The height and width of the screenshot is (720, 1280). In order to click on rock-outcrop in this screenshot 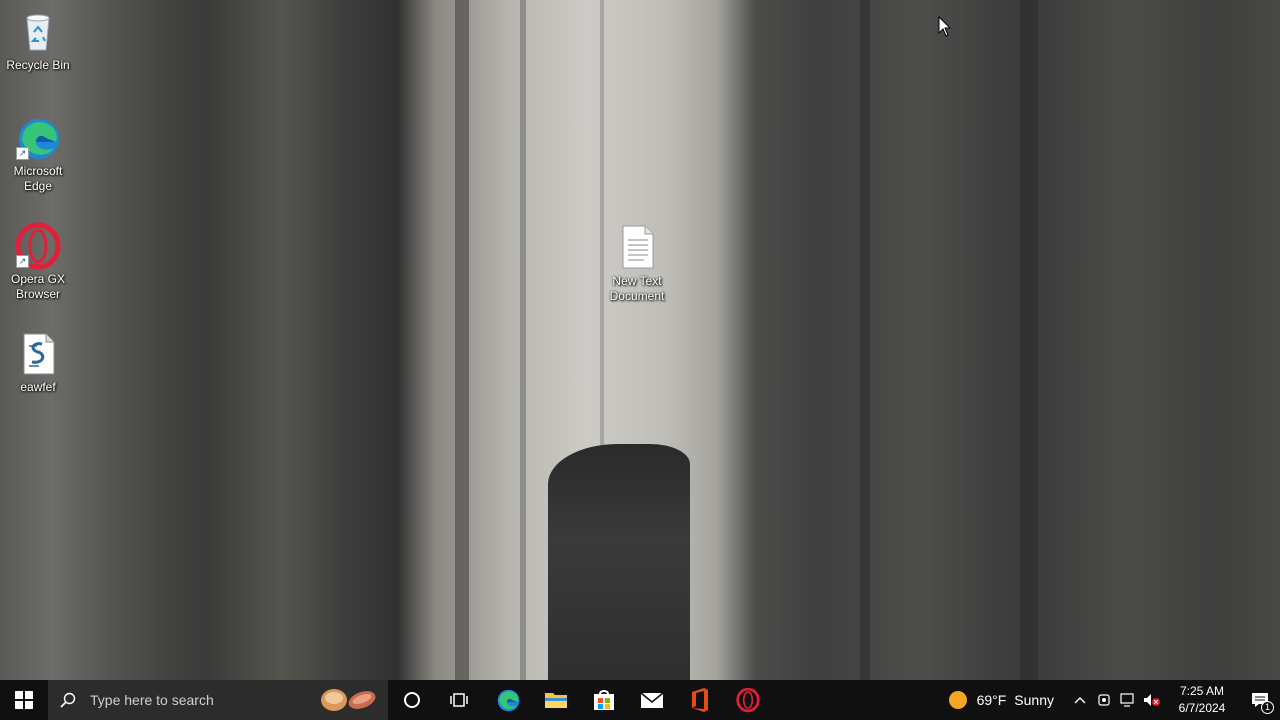, I will do `click(619, 562)`.